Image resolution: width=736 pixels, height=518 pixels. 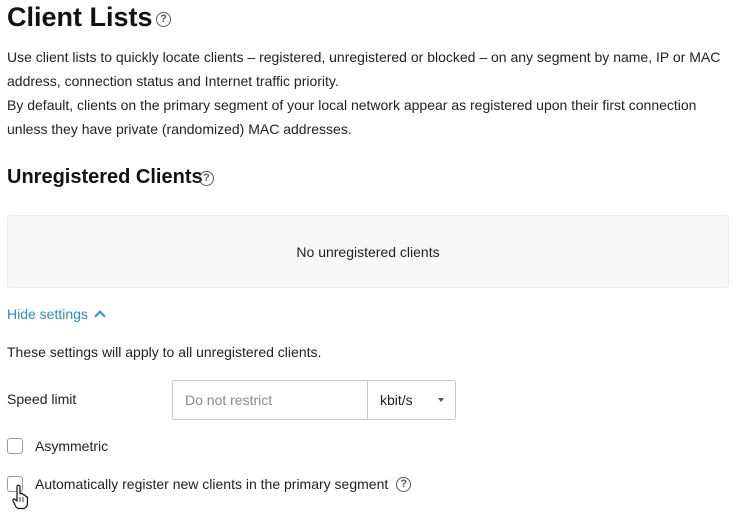 I want to click on empty-state-text: No unregistered clients, so click(x=368, y=251).